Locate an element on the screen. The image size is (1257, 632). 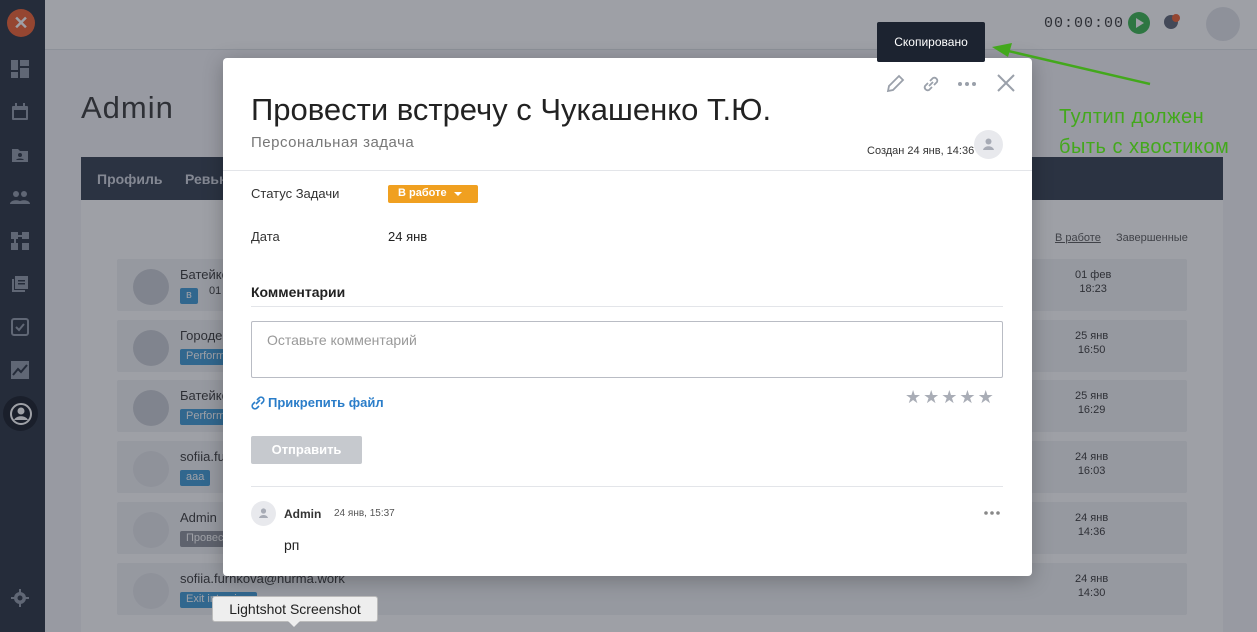
lightshot-tail is located at coordinates (294, 624).